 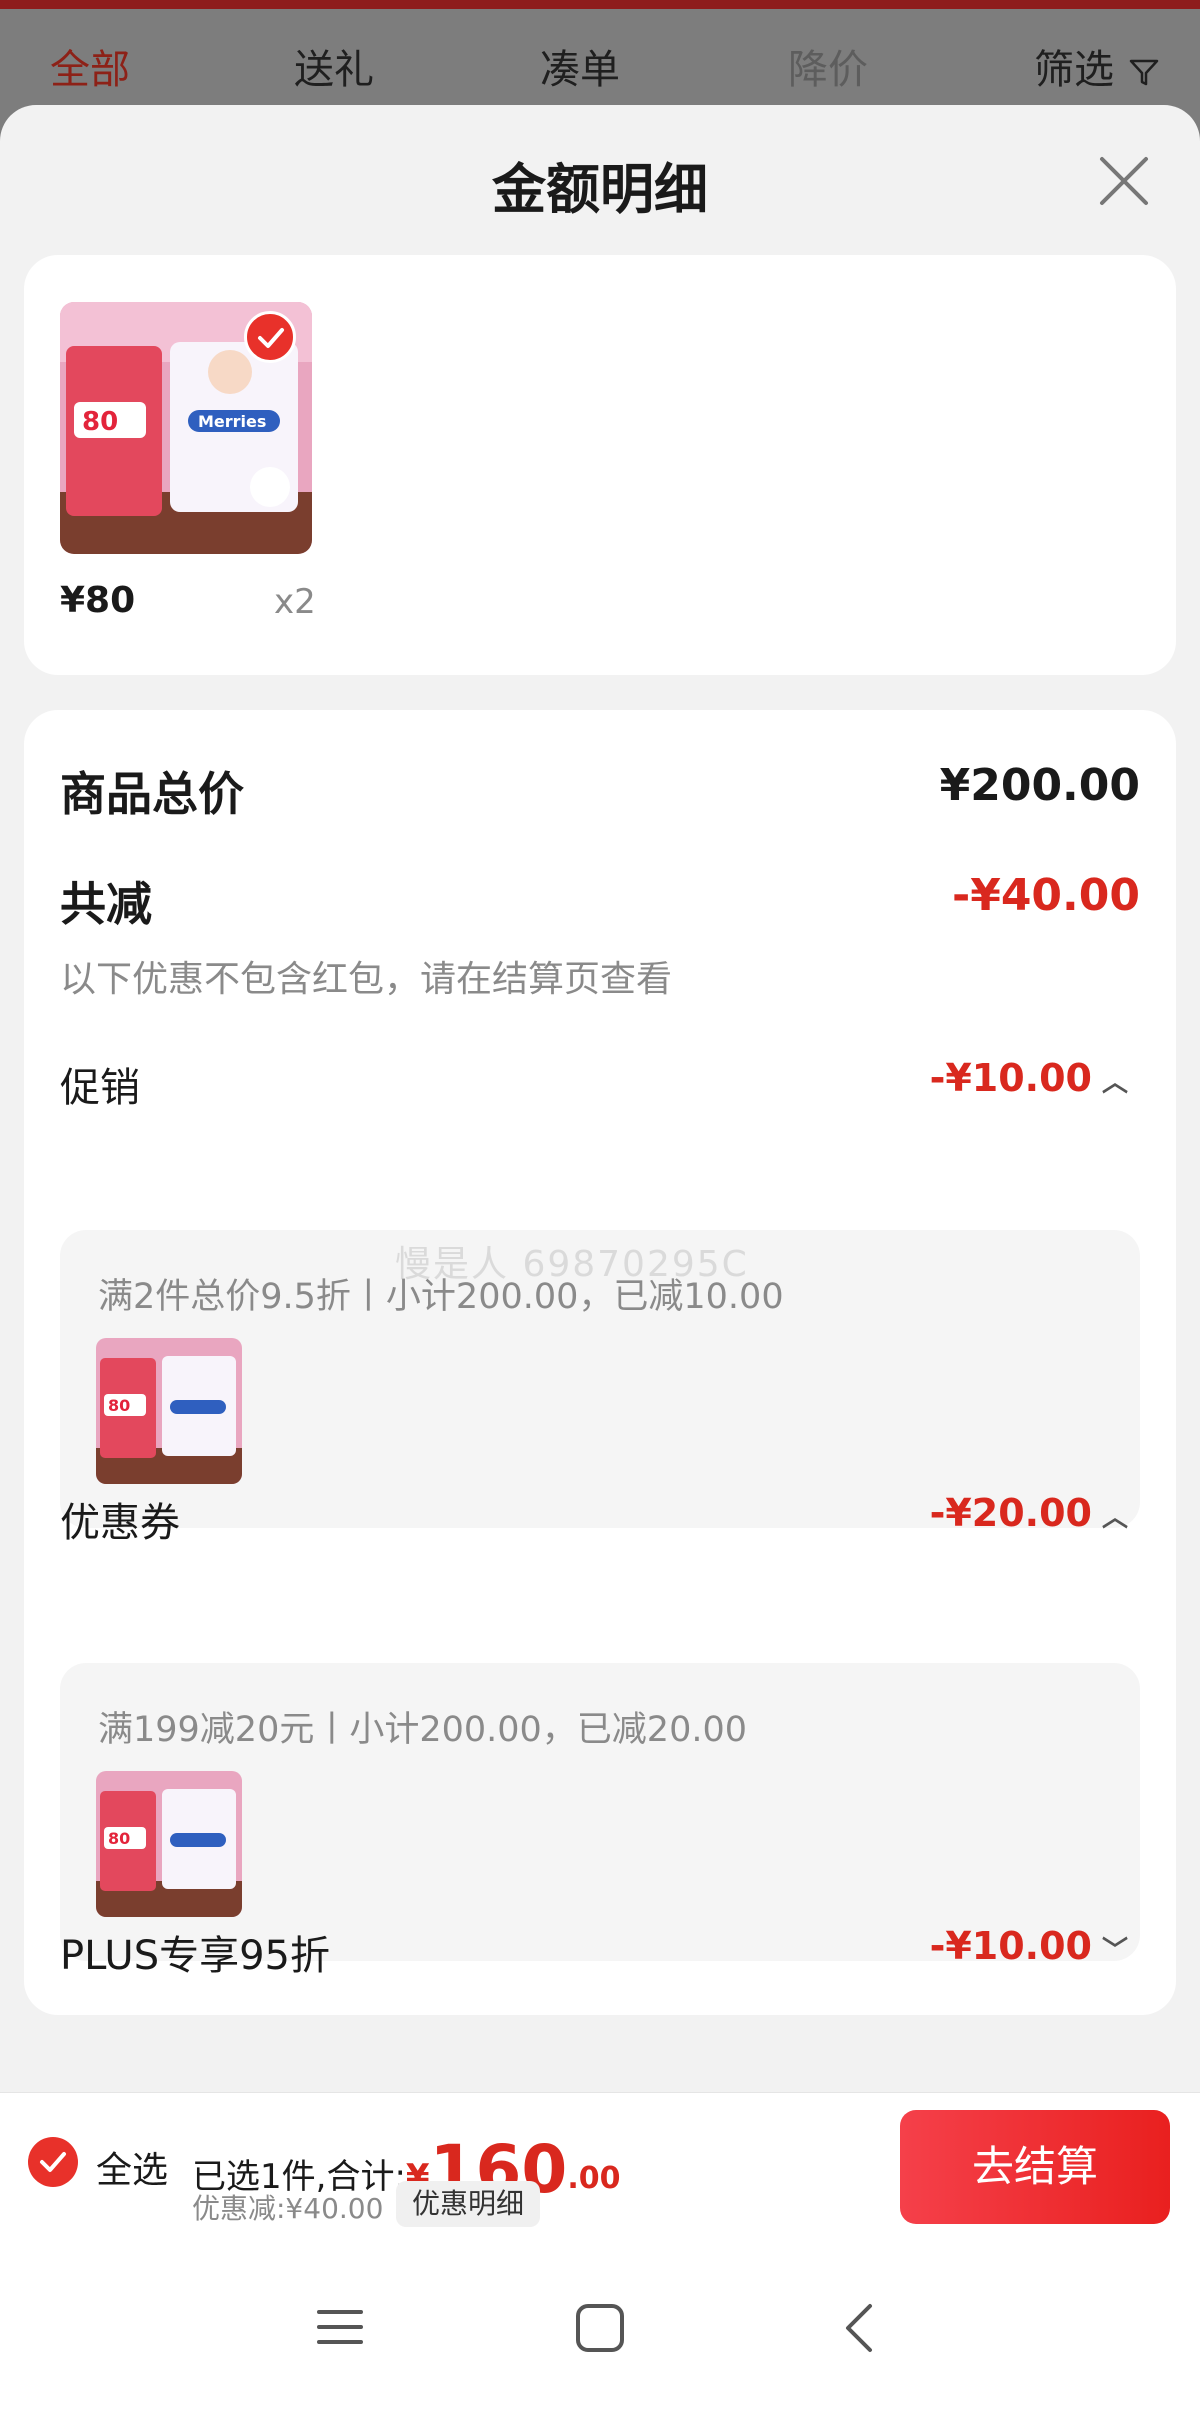 What do you see at coordinates (423, 1730) in the screenshot?
I see `coupon-detail-text: 满199减20元丨小计200.00，已减20.00` at bounding box center [423, 1730].